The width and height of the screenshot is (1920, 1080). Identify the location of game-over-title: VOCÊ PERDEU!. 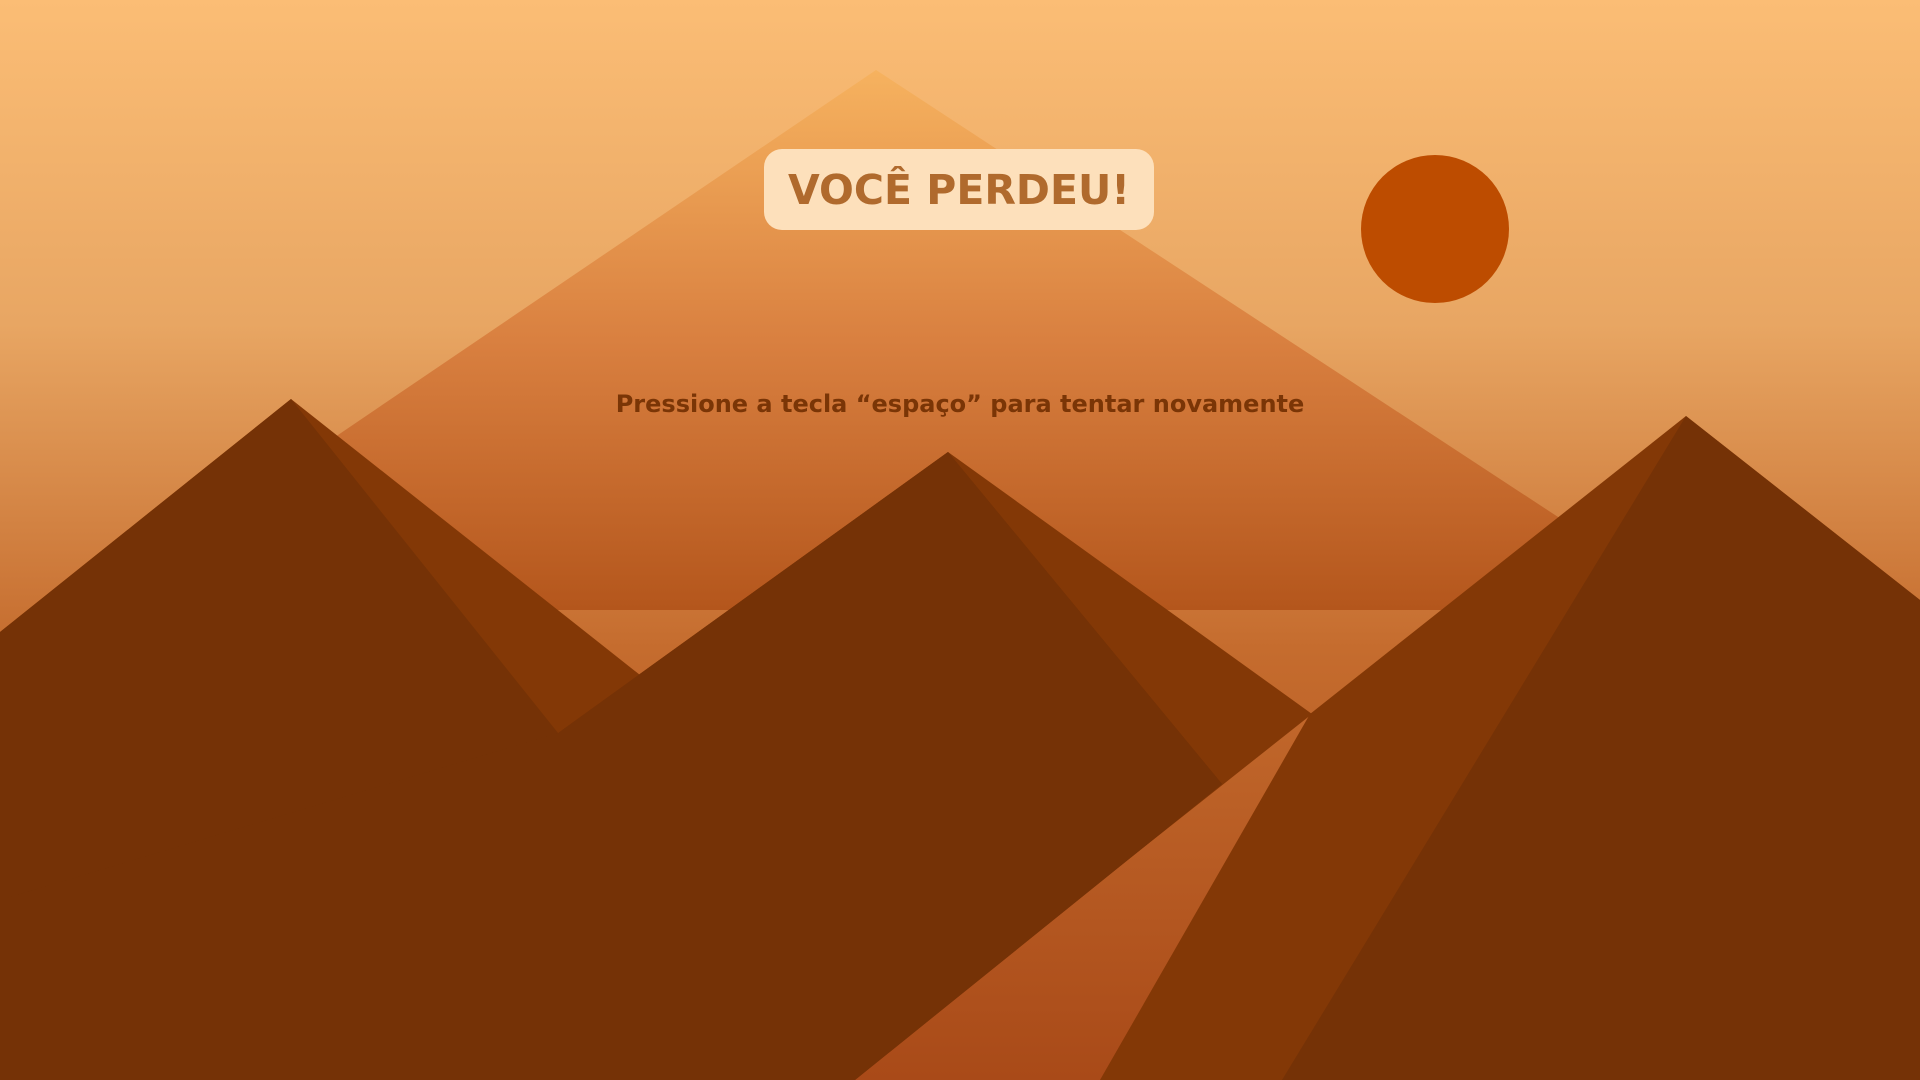
(959, 189).